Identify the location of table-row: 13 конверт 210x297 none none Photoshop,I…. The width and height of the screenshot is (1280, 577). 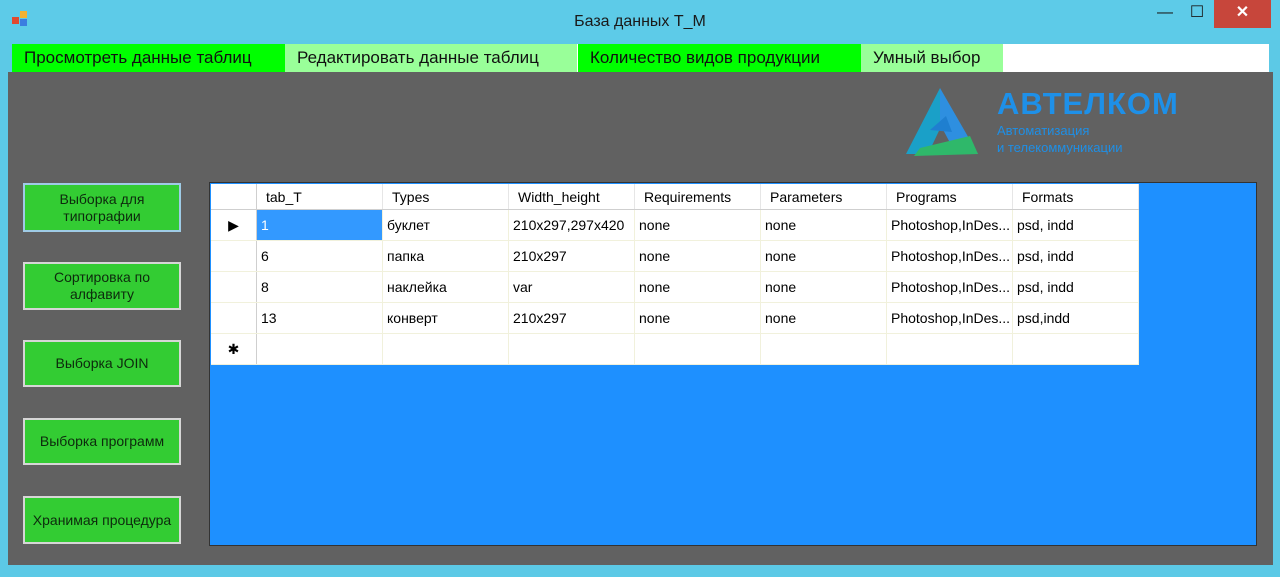
(675, 318).